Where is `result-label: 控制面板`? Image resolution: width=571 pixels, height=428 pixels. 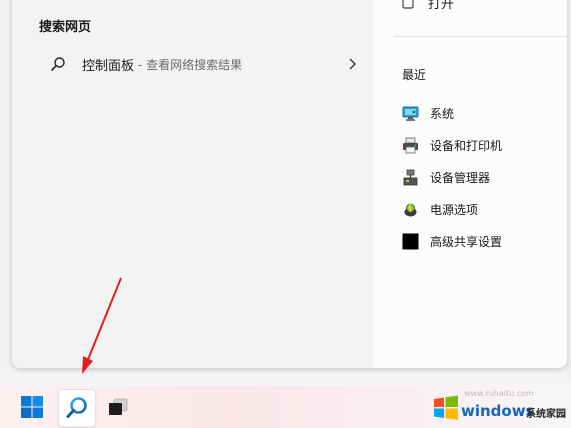 result-label: 控制面板 is located at coordinates (108, 66).